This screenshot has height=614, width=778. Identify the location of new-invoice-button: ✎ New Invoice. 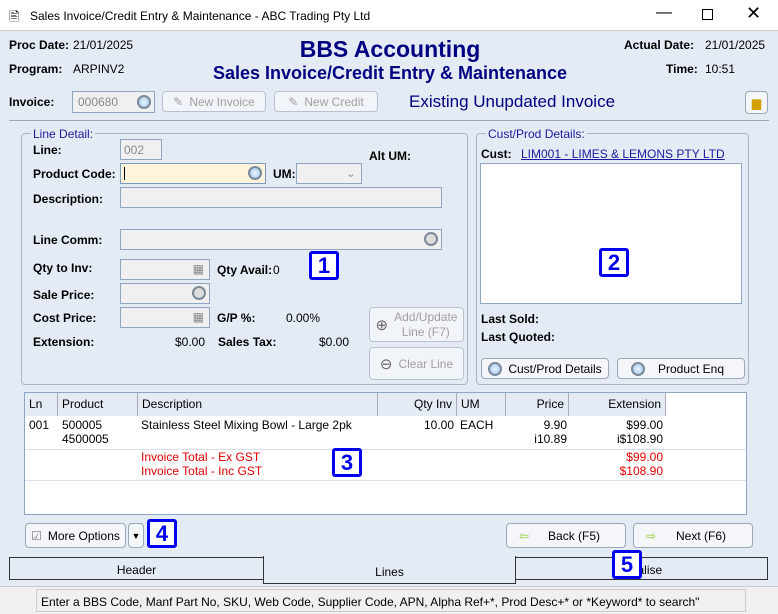
(214, 101).